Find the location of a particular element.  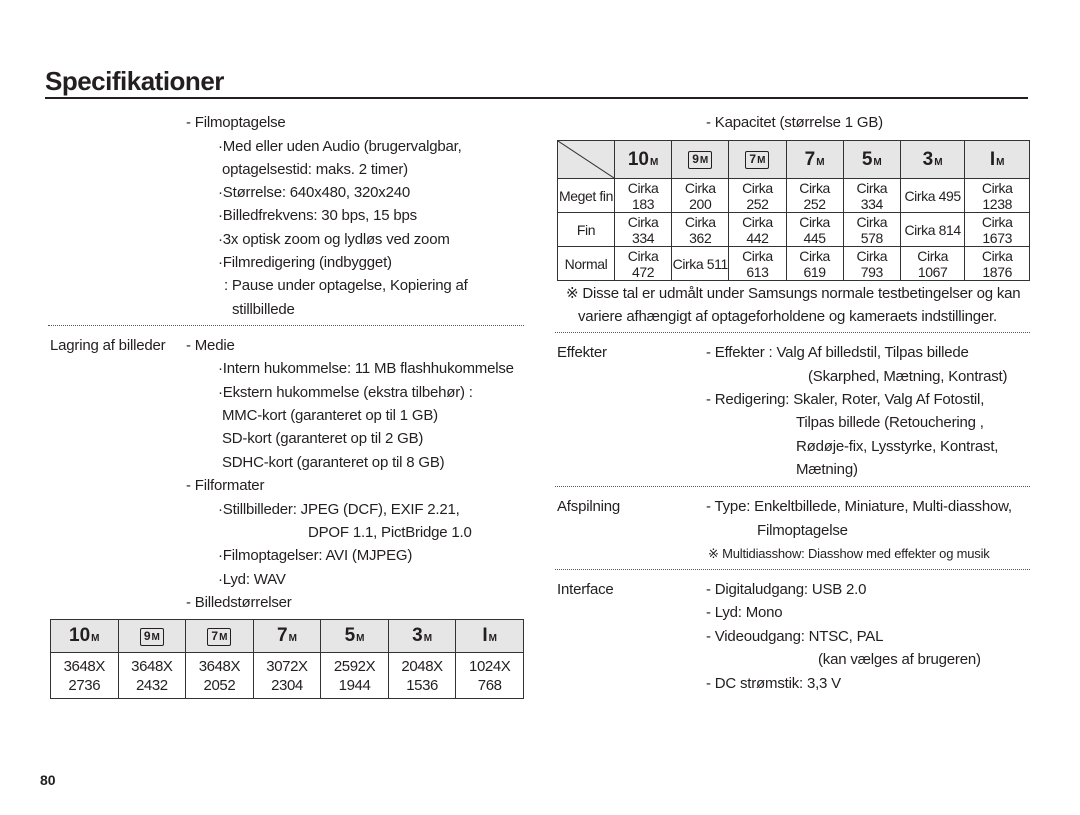

title-rule is located at coordinates (536, 98).